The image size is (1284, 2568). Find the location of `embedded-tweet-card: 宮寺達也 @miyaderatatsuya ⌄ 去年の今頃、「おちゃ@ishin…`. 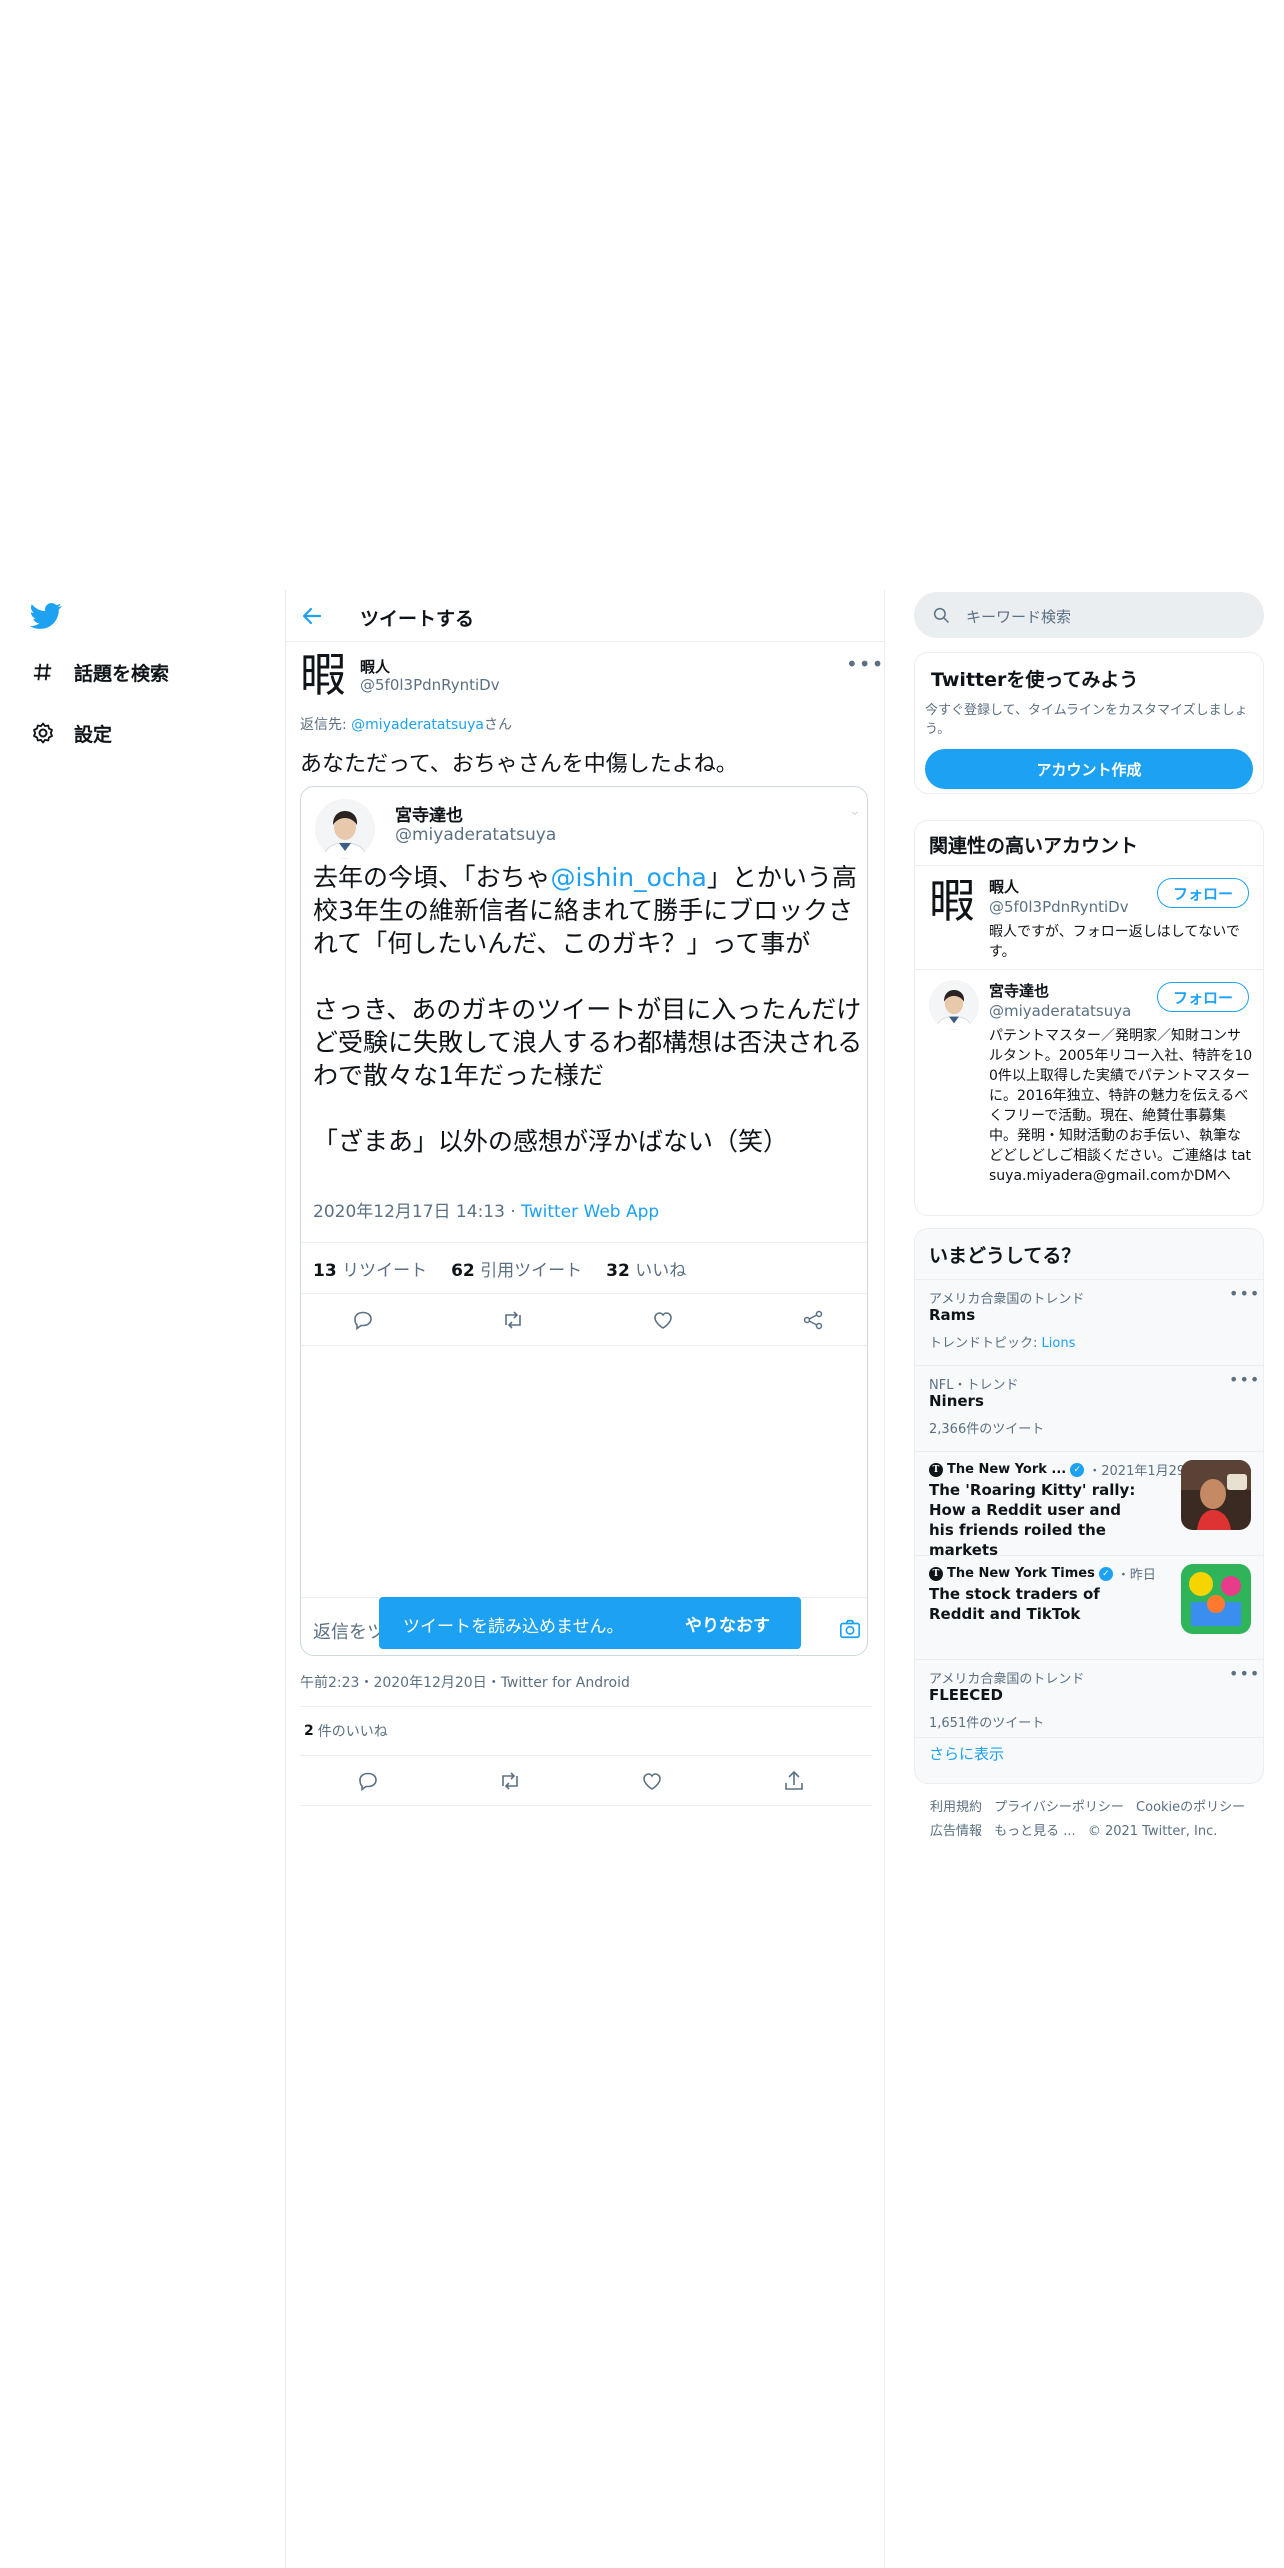

embedded-tweet-card: 宮寺達也 @miyaderatatsuya ⌄ 去年の今頃、「おちゃ@ishin… is located at coordinates (584, 1221).